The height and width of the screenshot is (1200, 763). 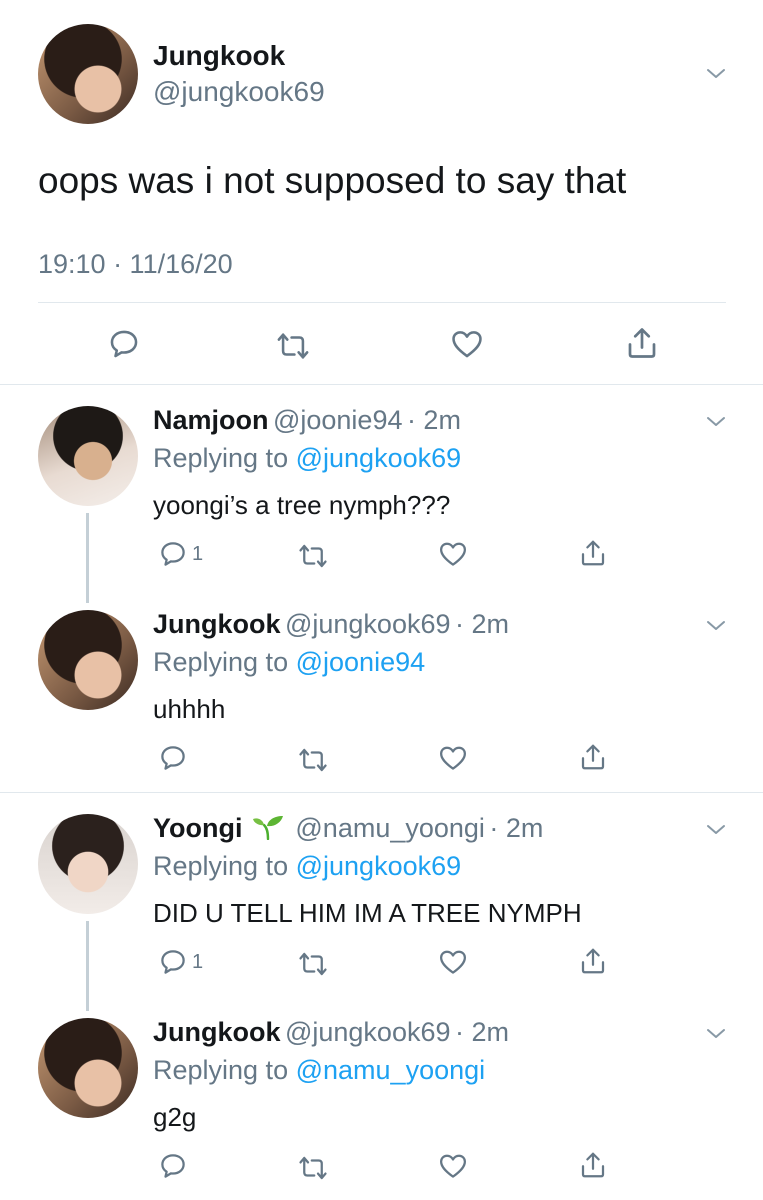 I want to click on replying-to-link: @joonie94, so click(x=361, y=662).